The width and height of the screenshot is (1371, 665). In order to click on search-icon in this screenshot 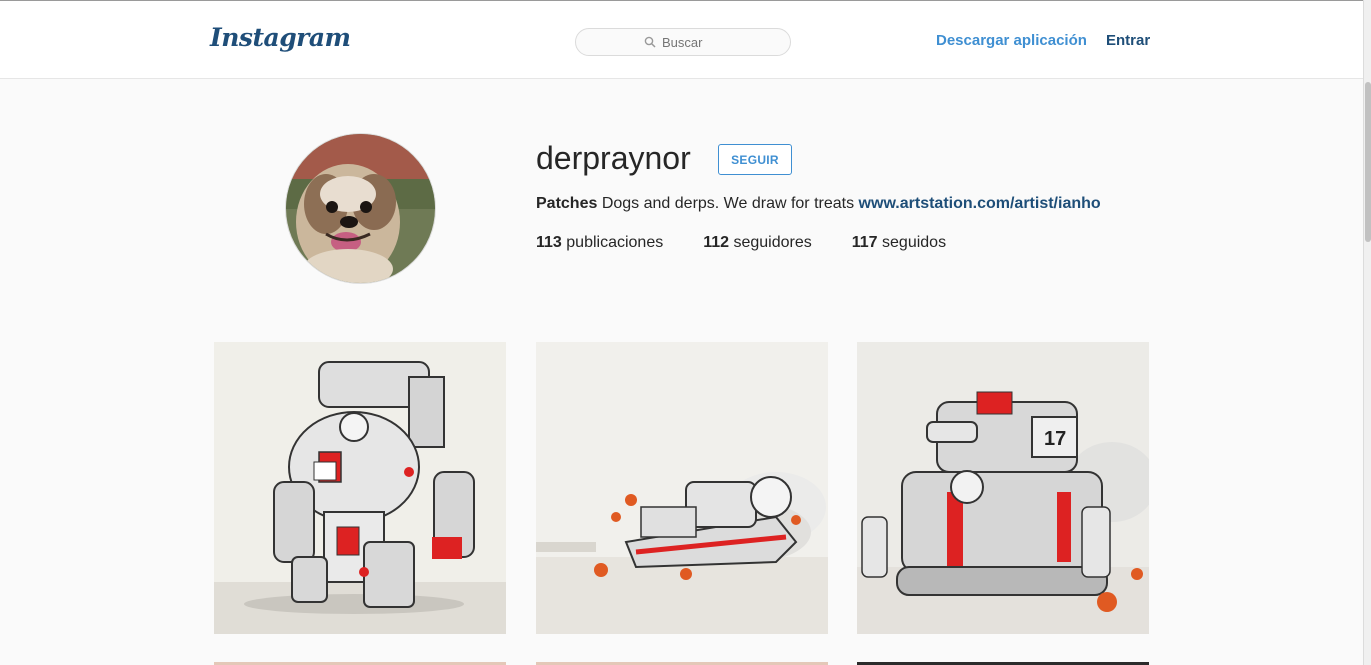, I will do `click(650, 42)`.